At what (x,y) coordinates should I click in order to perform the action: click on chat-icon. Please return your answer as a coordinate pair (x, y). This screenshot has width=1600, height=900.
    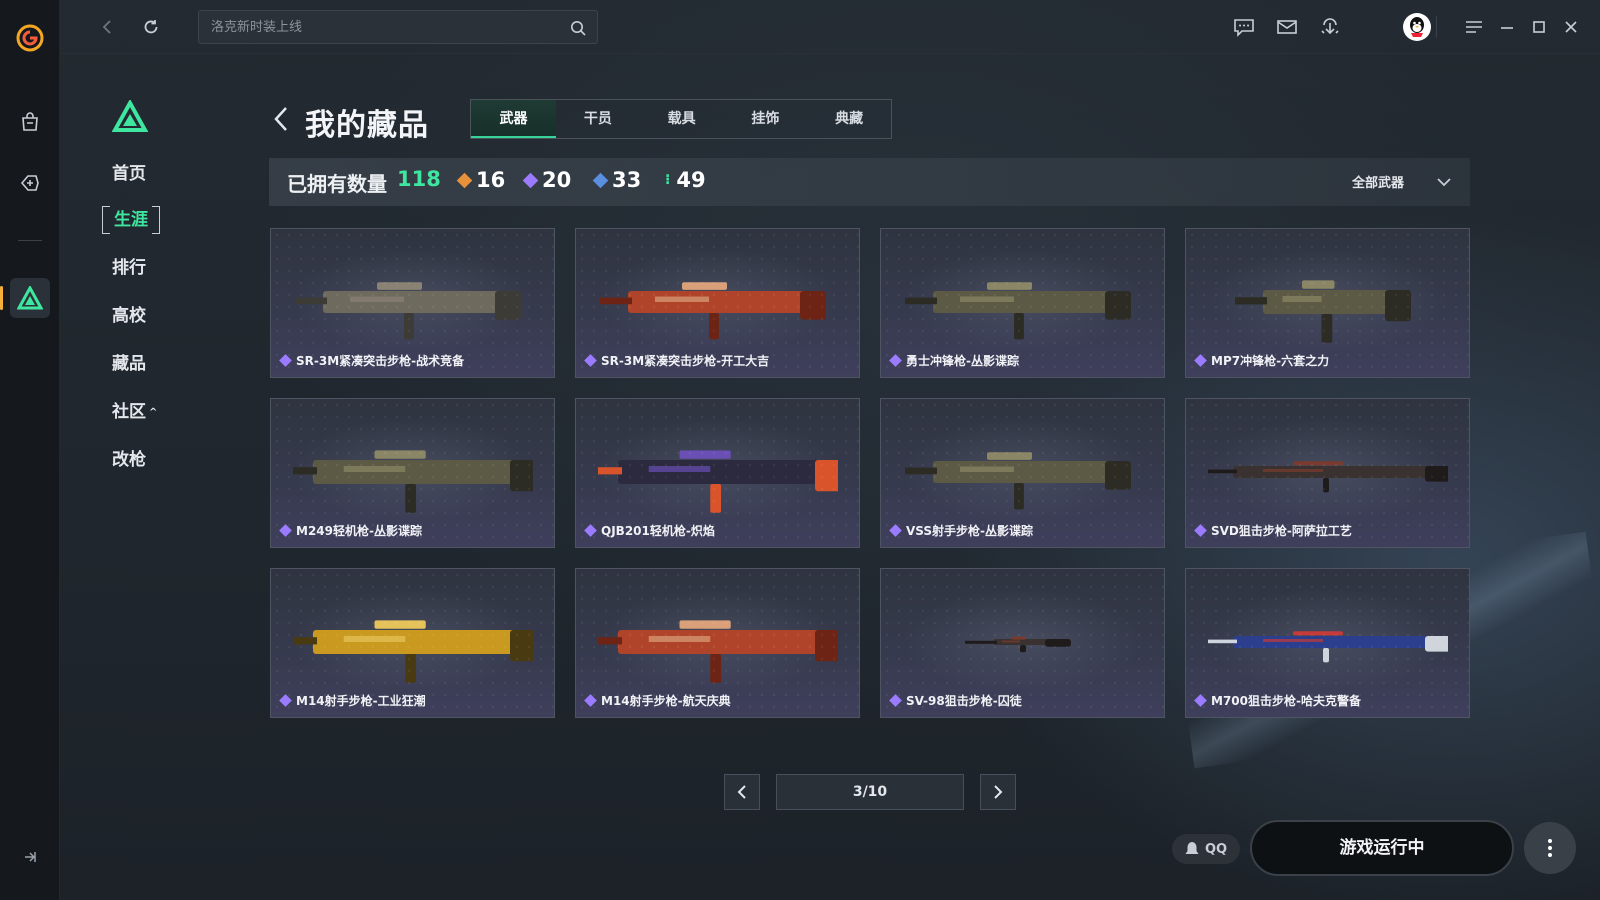
    Looking at the image, I should click on (1244, 27).